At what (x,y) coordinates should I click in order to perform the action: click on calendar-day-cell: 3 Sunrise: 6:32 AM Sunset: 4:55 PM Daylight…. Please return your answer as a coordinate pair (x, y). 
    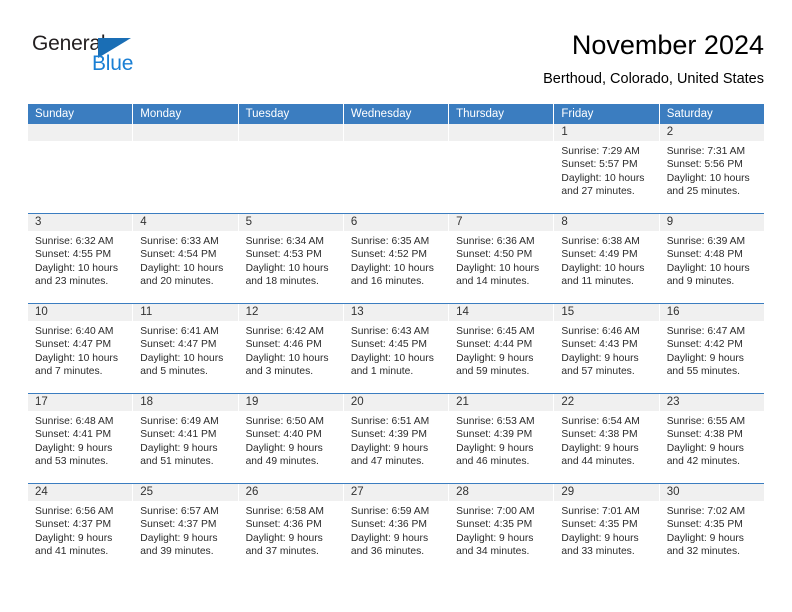
    Looking at the image, I should click on (81, 258).